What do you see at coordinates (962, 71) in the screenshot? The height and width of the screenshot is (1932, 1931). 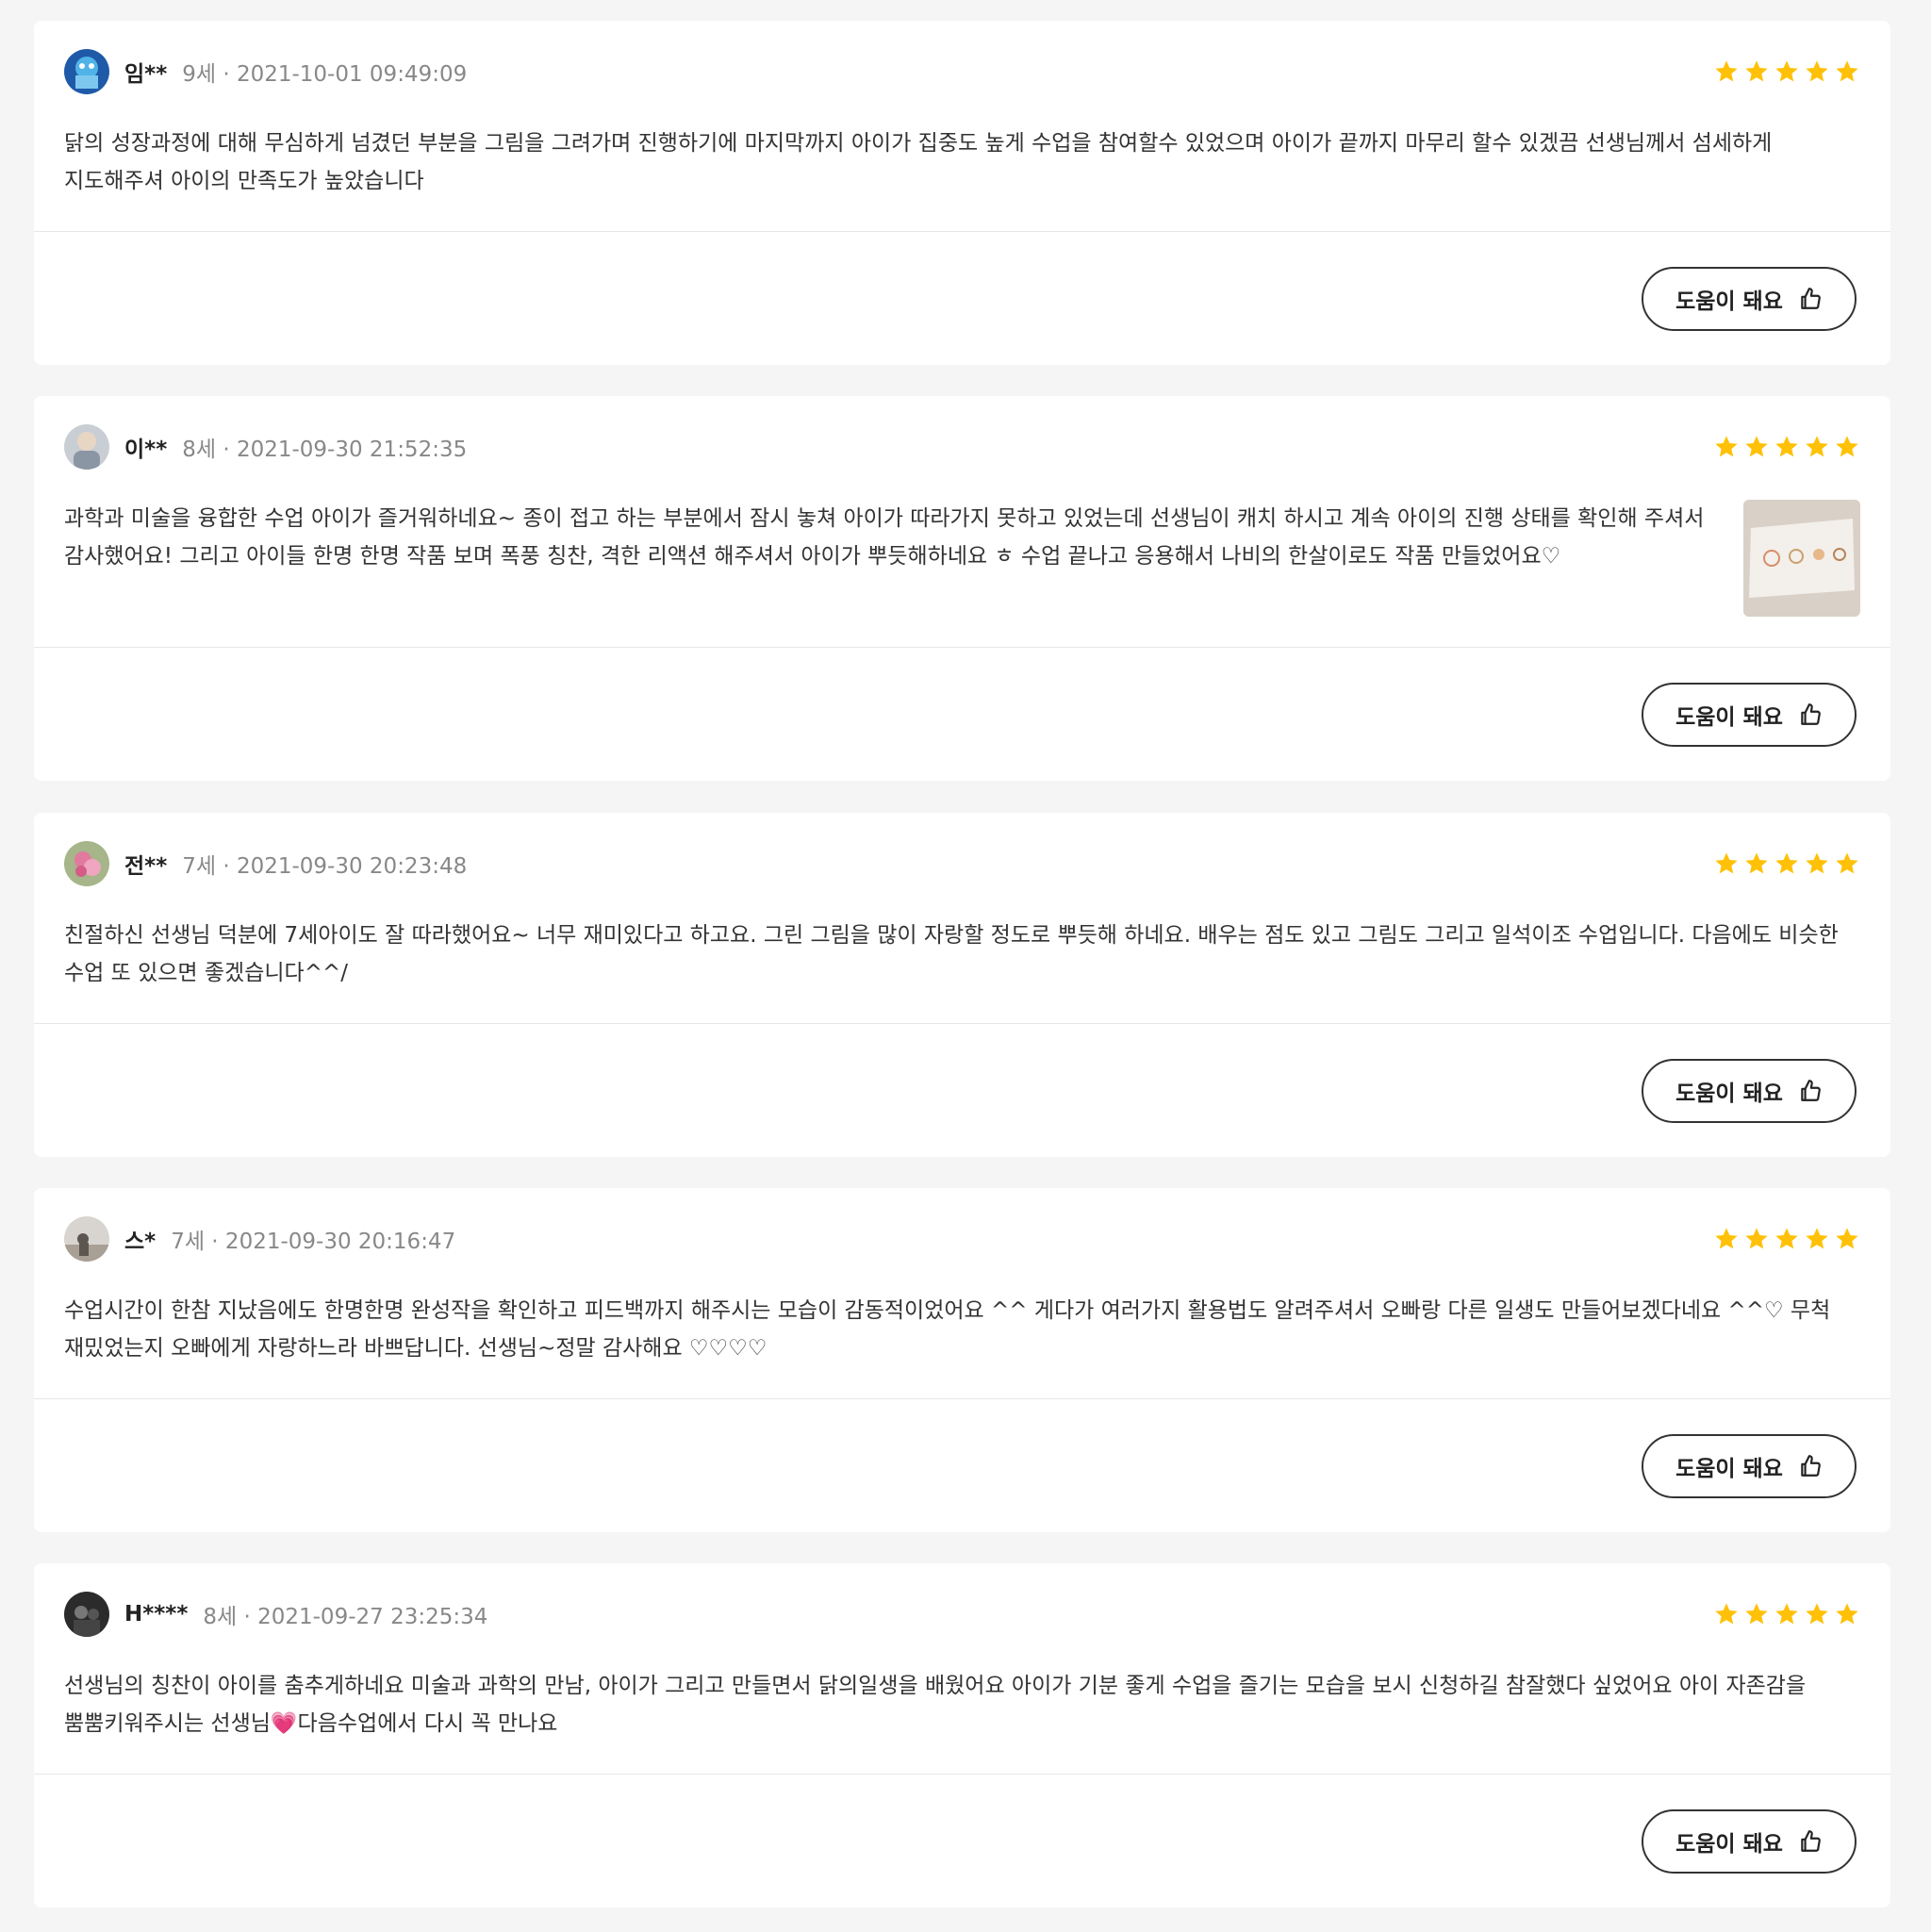 I see `review-header: 임** 9세 · 2021-10-01 09:49:09` at bounding box center [962, 71].